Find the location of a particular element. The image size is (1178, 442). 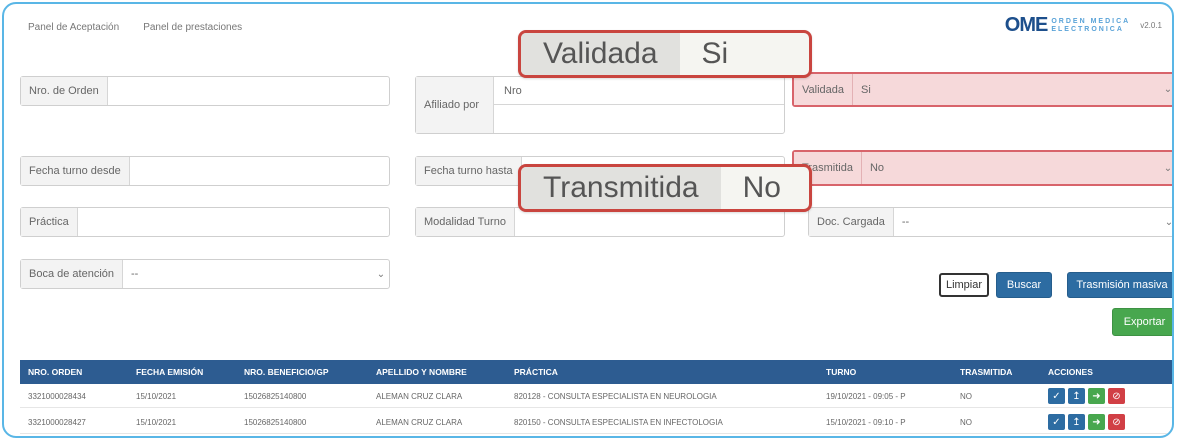

modalidad-label: Modalidad Turno is located at coordinates (465, 222).